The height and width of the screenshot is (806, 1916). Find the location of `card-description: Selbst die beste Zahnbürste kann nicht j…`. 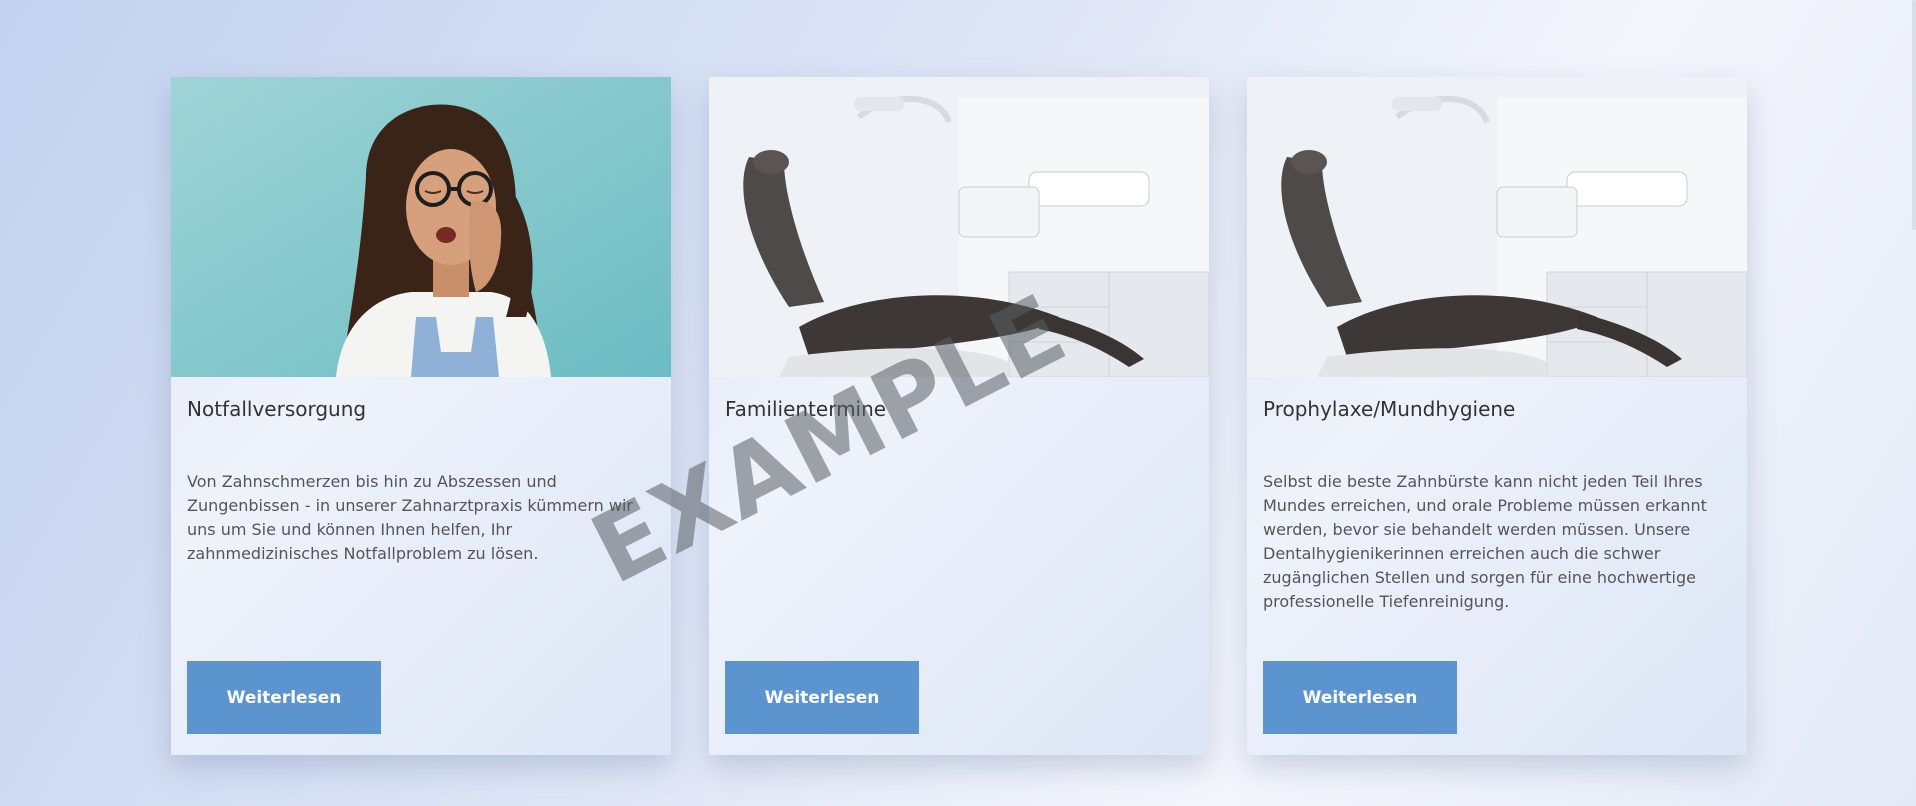

card-description: Selbst die beste Zahnbürste kann nicht j… is located at coordinates (1485, 541).